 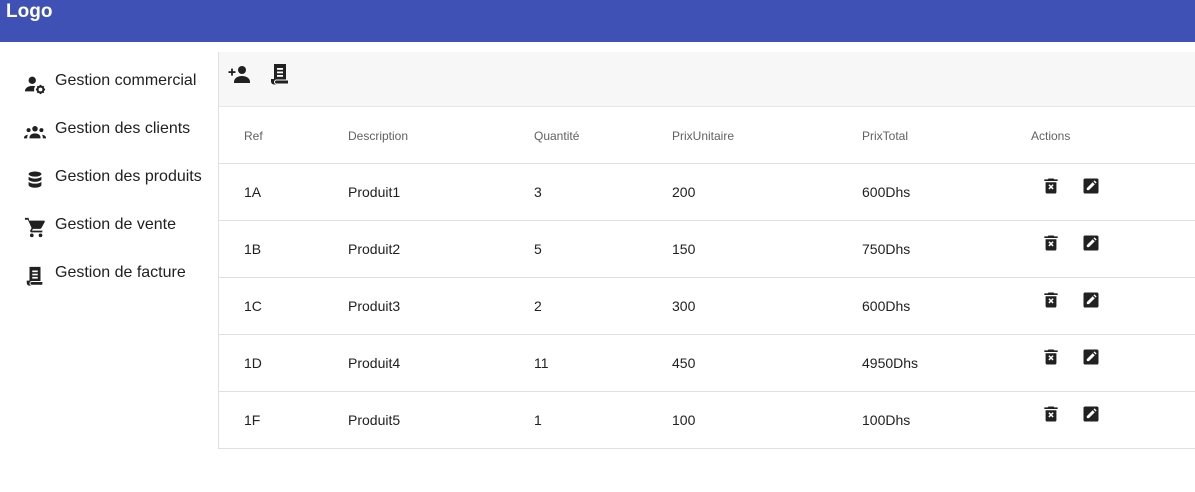 I want to click on cell-quantite: 5, so click(x=538, y=249).